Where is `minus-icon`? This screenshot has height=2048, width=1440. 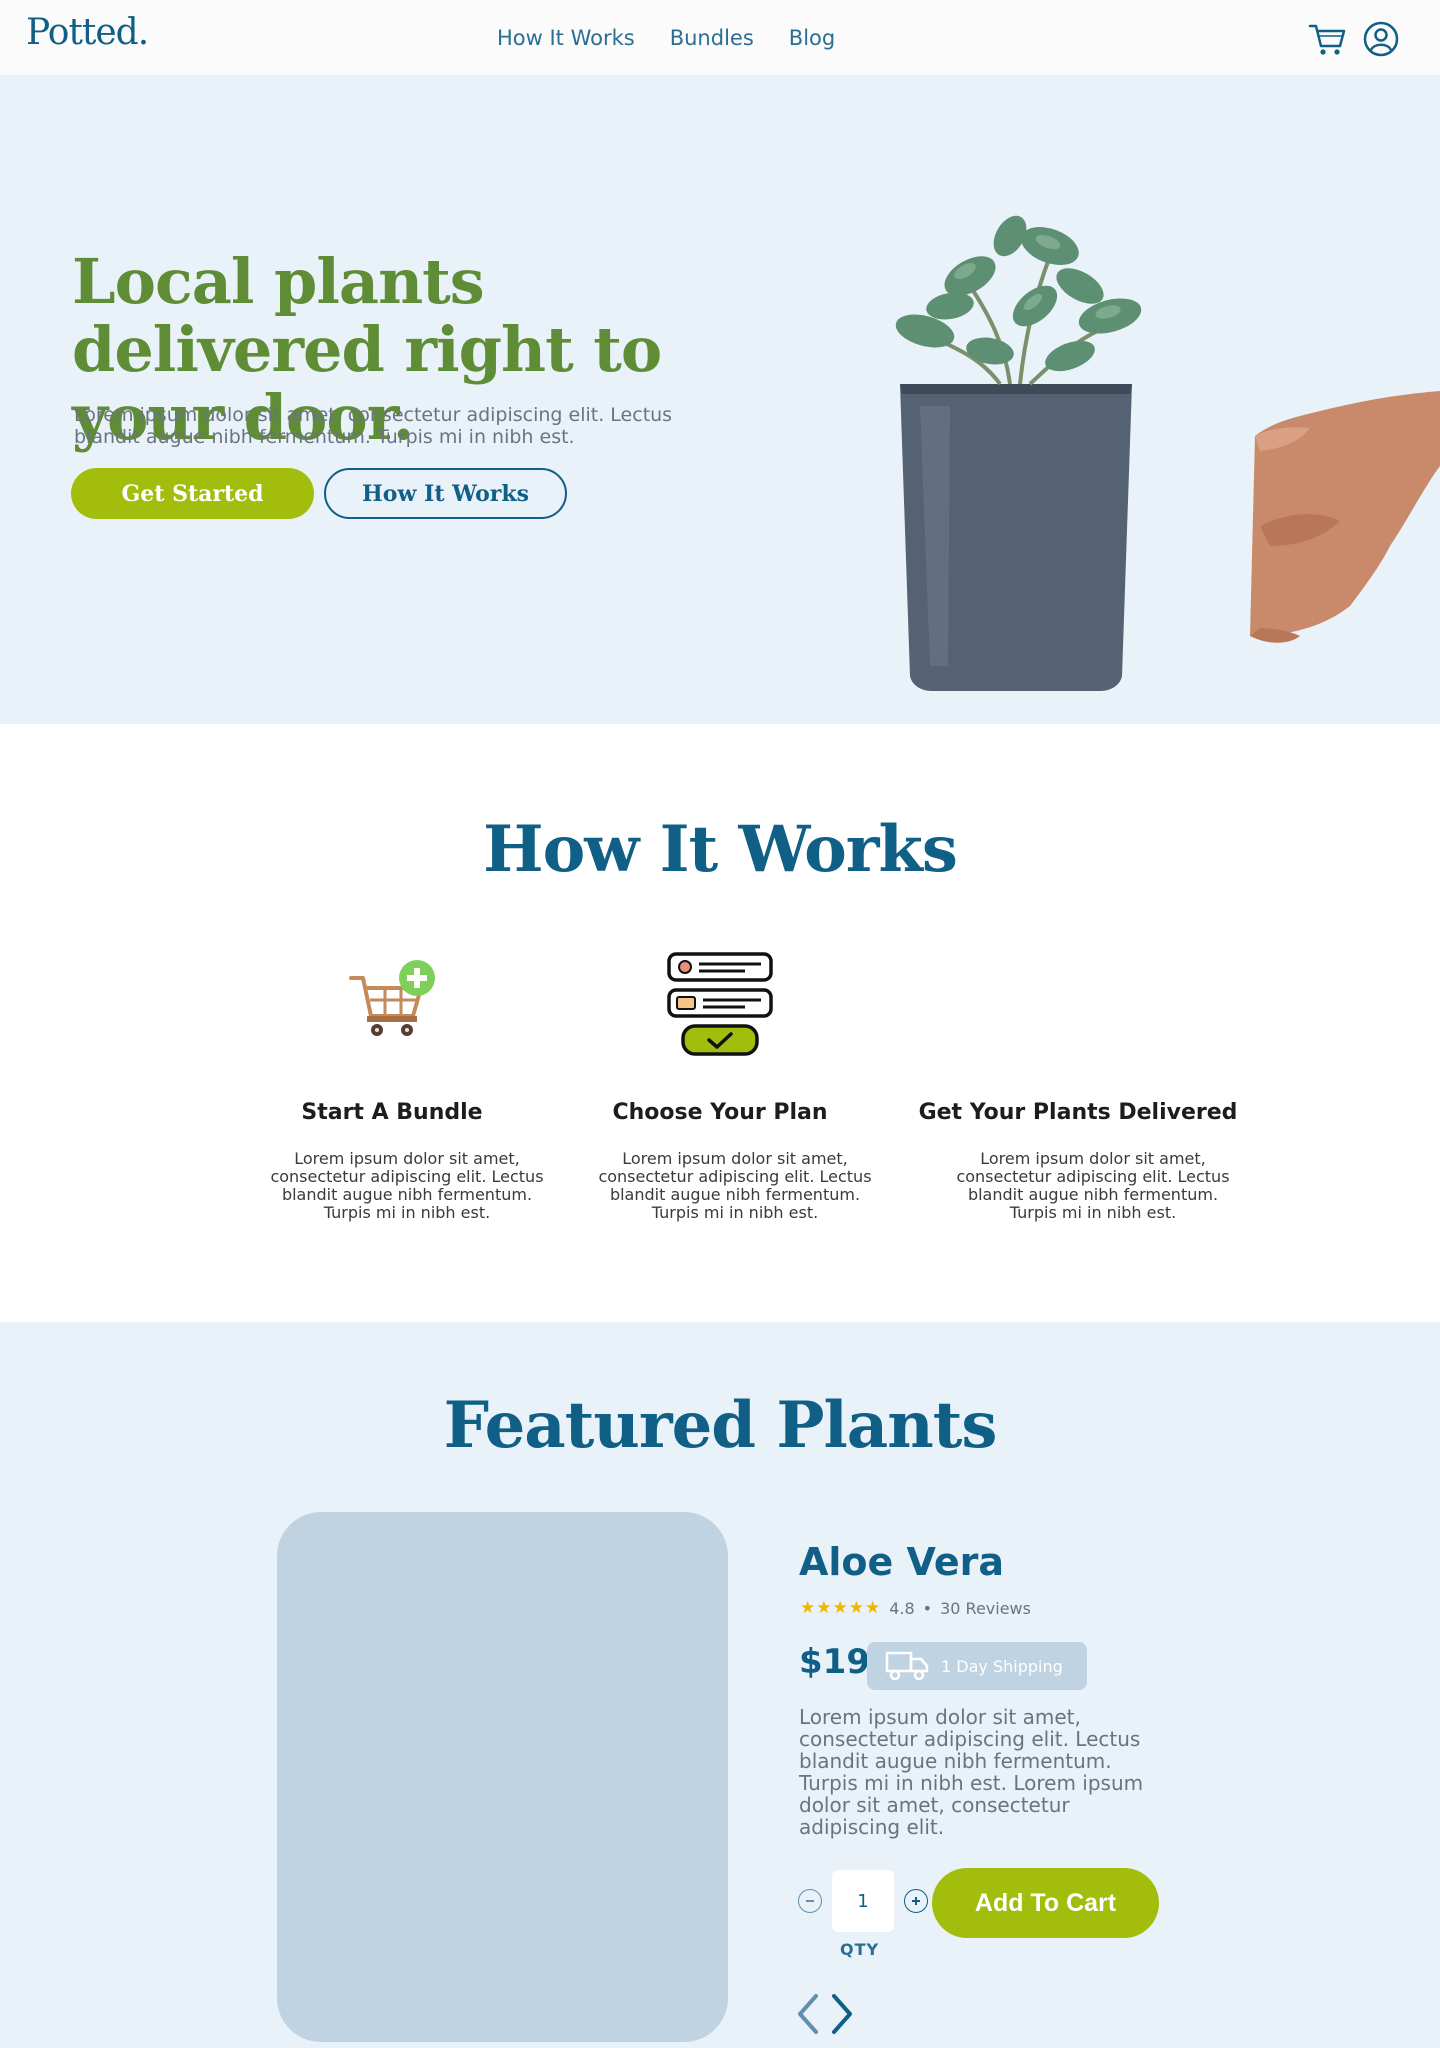
minus-icon is located at coordinates (810, 1901).